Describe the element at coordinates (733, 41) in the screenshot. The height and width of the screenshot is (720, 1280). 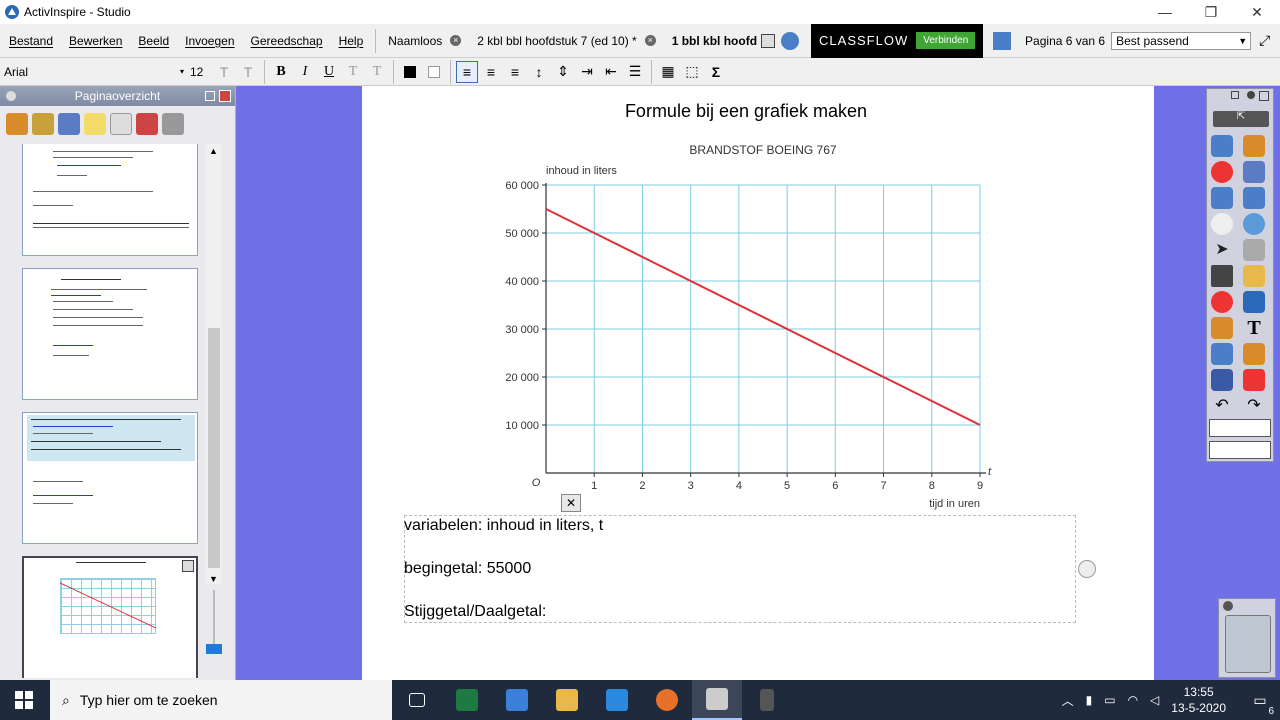
I see `tab-active: 1 bbl kbl hoofd` at that location.